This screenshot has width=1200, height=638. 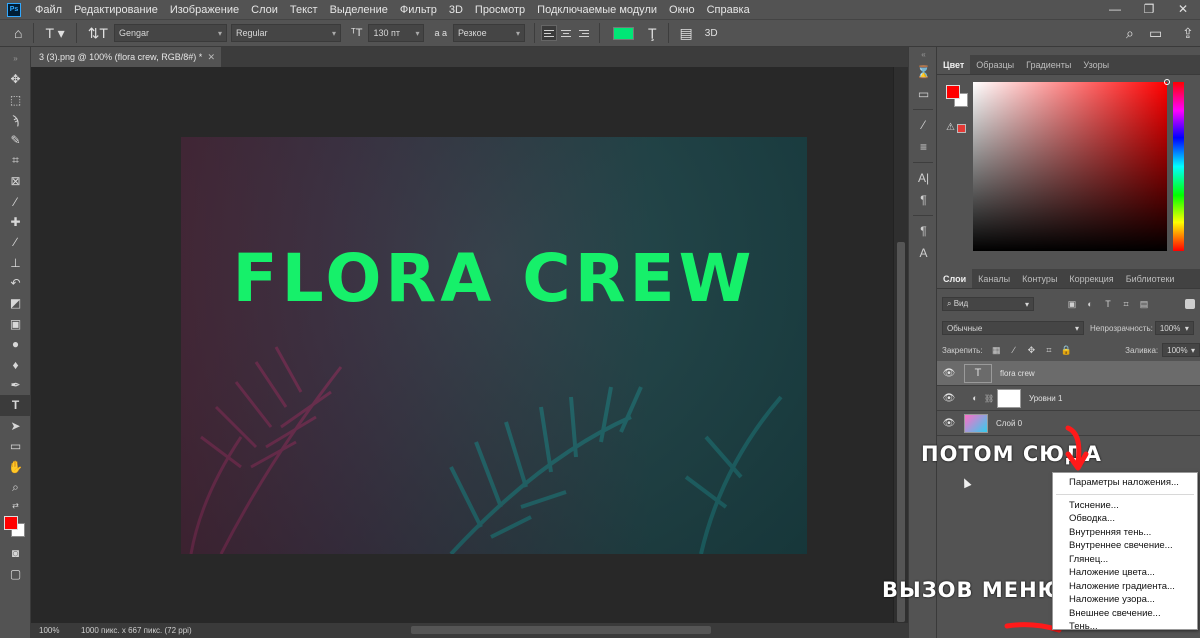 I want to click on foreground-color-swatch, so click(x=953, y=92).